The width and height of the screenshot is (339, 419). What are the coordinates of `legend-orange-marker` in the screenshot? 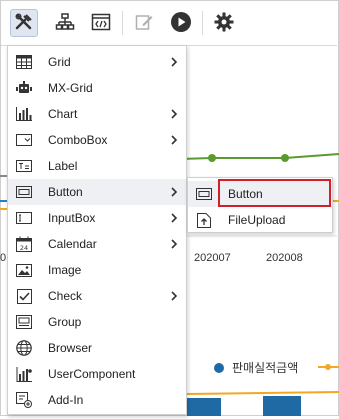 It's located at (328, 367).